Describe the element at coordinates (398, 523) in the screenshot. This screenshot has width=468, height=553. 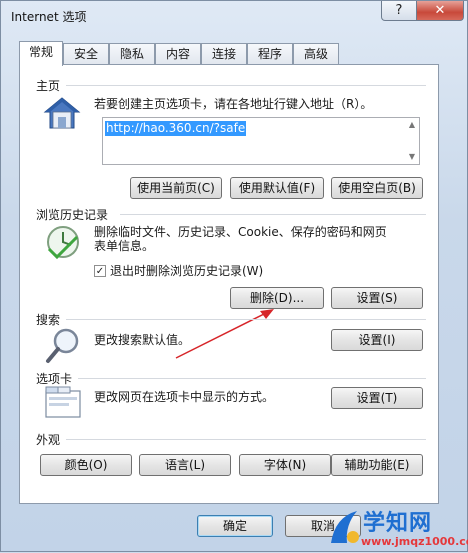
I see `watermark-title: 学知网` at that location.